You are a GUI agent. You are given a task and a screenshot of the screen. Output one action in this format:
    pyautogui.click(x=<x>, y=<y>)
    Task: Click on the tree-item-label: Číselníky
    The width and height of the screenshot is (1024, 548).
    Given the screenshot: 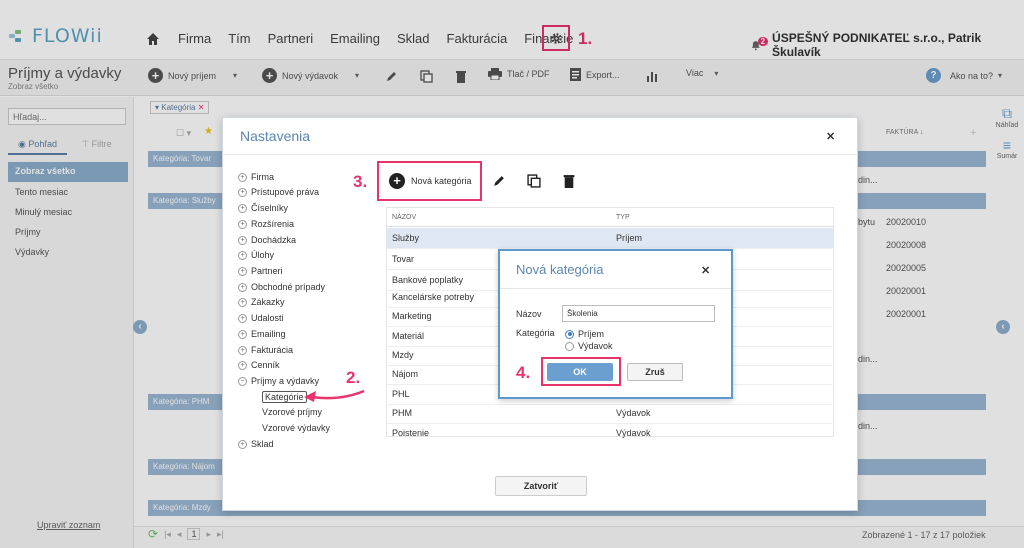 What is the action you would take?
    pyautogui.click(x=270, y=208)
    